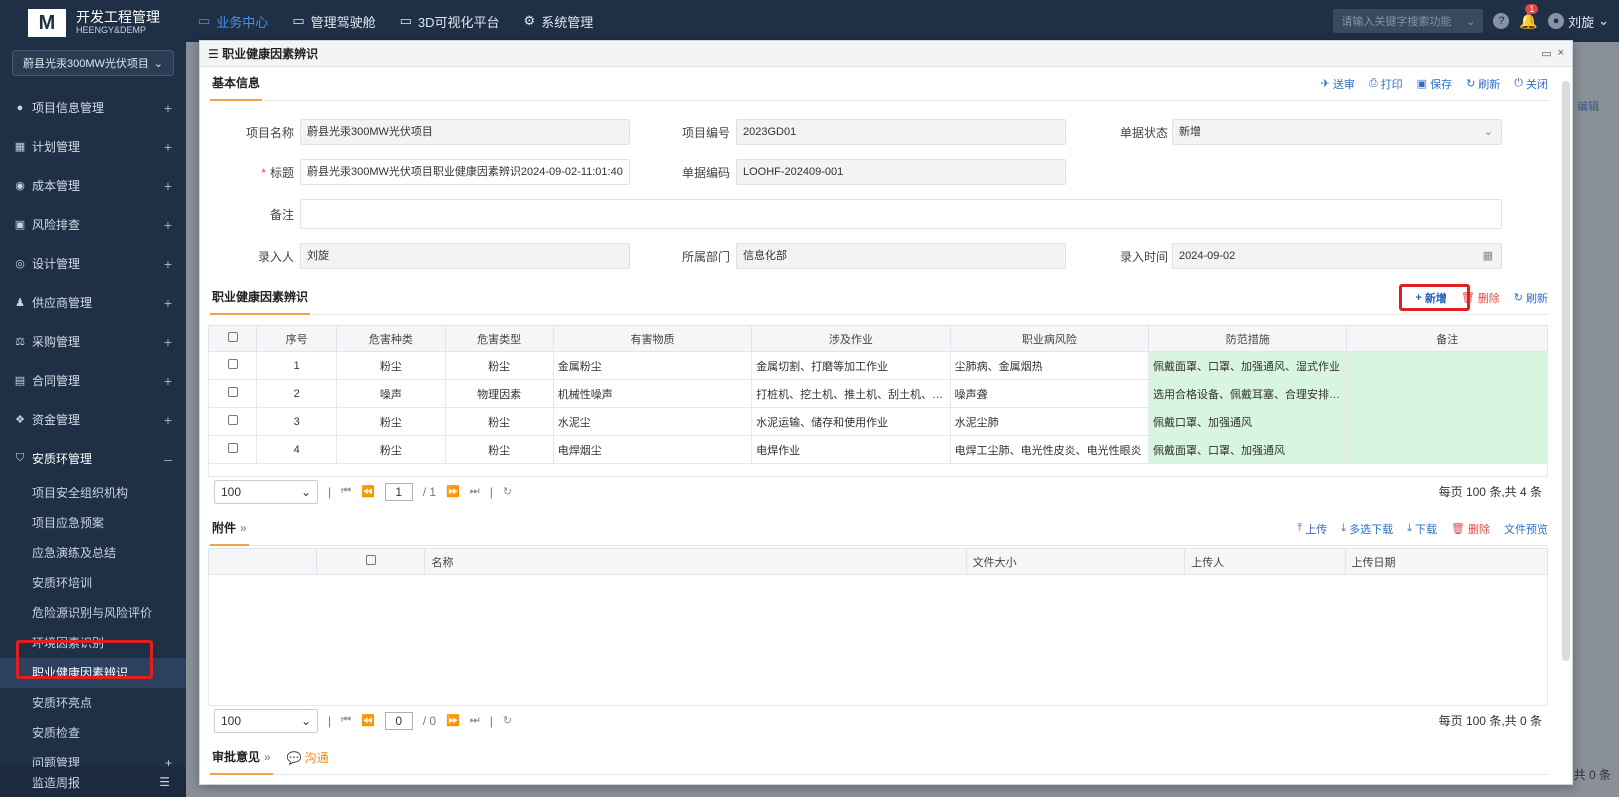 The width and height of the screenshot is (1619, 797). I want to click on sidebar-item-cost: ◉ 成本管理 +, so click(93, 185).